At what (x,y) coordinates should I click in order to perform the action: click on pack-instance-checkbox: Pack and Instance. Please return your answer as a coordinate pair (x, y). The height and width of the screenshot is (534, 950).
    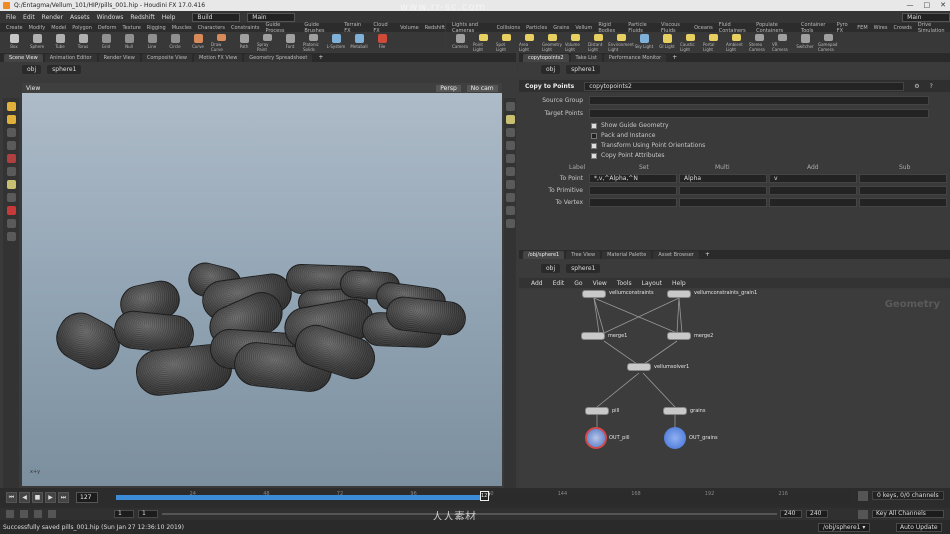
    Looking at the image, I should click on (623, 135).